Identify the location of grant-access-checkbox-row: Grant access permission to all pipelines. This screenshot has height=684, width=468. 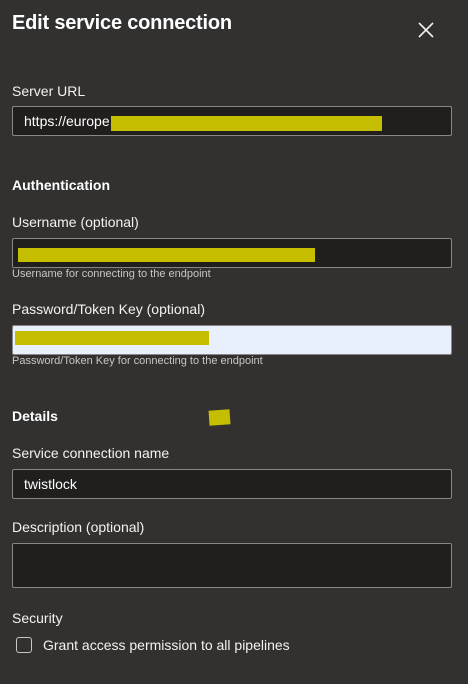
(153, 645).